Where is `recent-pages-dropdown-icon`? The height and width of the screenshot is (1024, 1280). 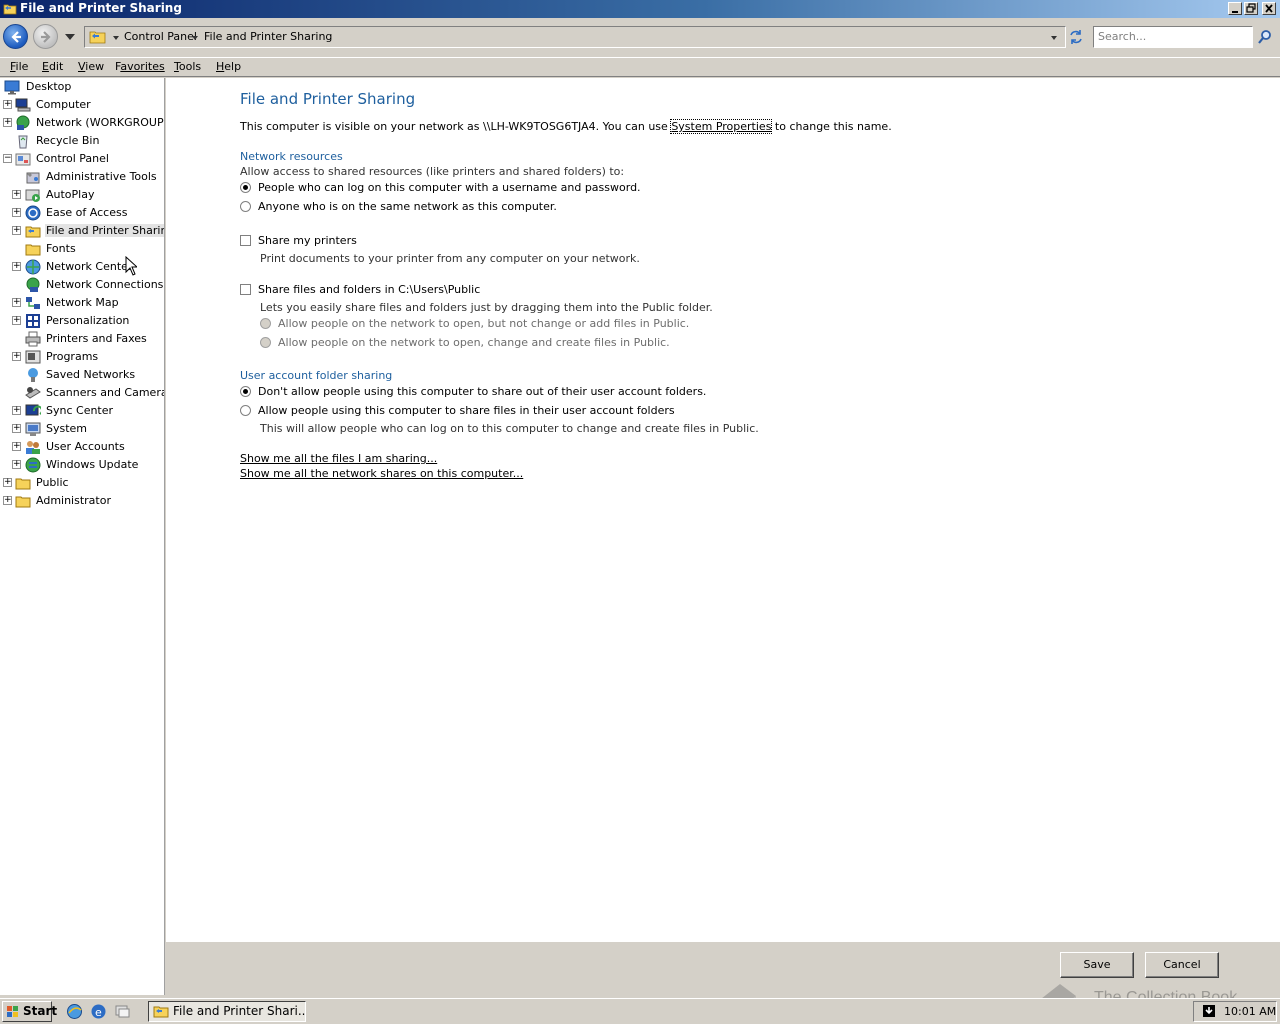 recent-pages-dropdown-icon is located at coordinates (70, 37).